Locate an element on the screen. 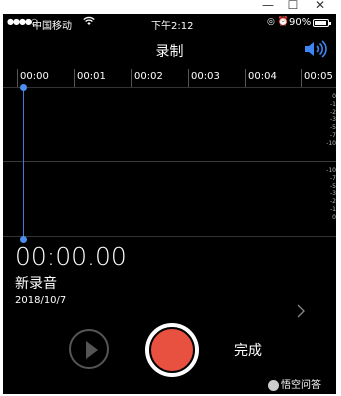  status-bar: ●●●●○ 中国移动 下午2:12 ◎ ⏰ 90% is located at coordinates (169, 23).